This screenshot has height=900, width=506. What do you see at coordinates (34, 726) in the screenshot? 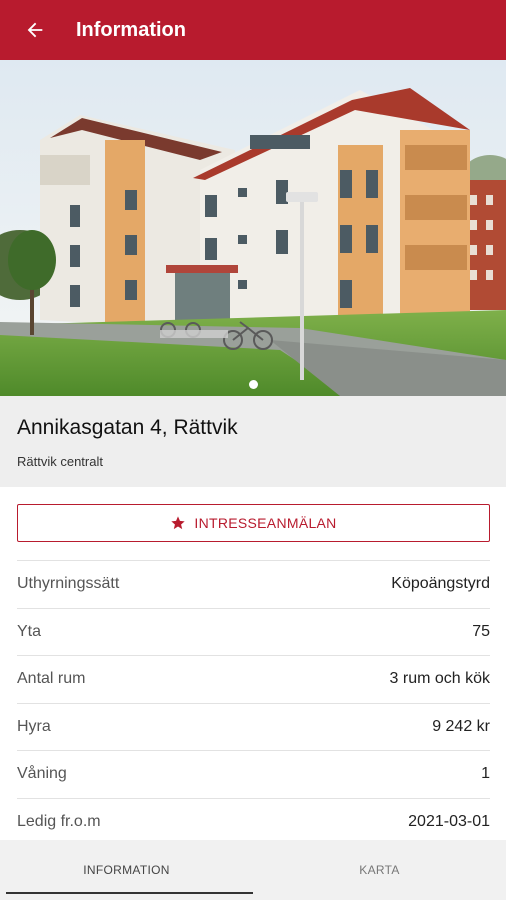
I see `detail-label: Hyra` at bounding box center [34, 726].